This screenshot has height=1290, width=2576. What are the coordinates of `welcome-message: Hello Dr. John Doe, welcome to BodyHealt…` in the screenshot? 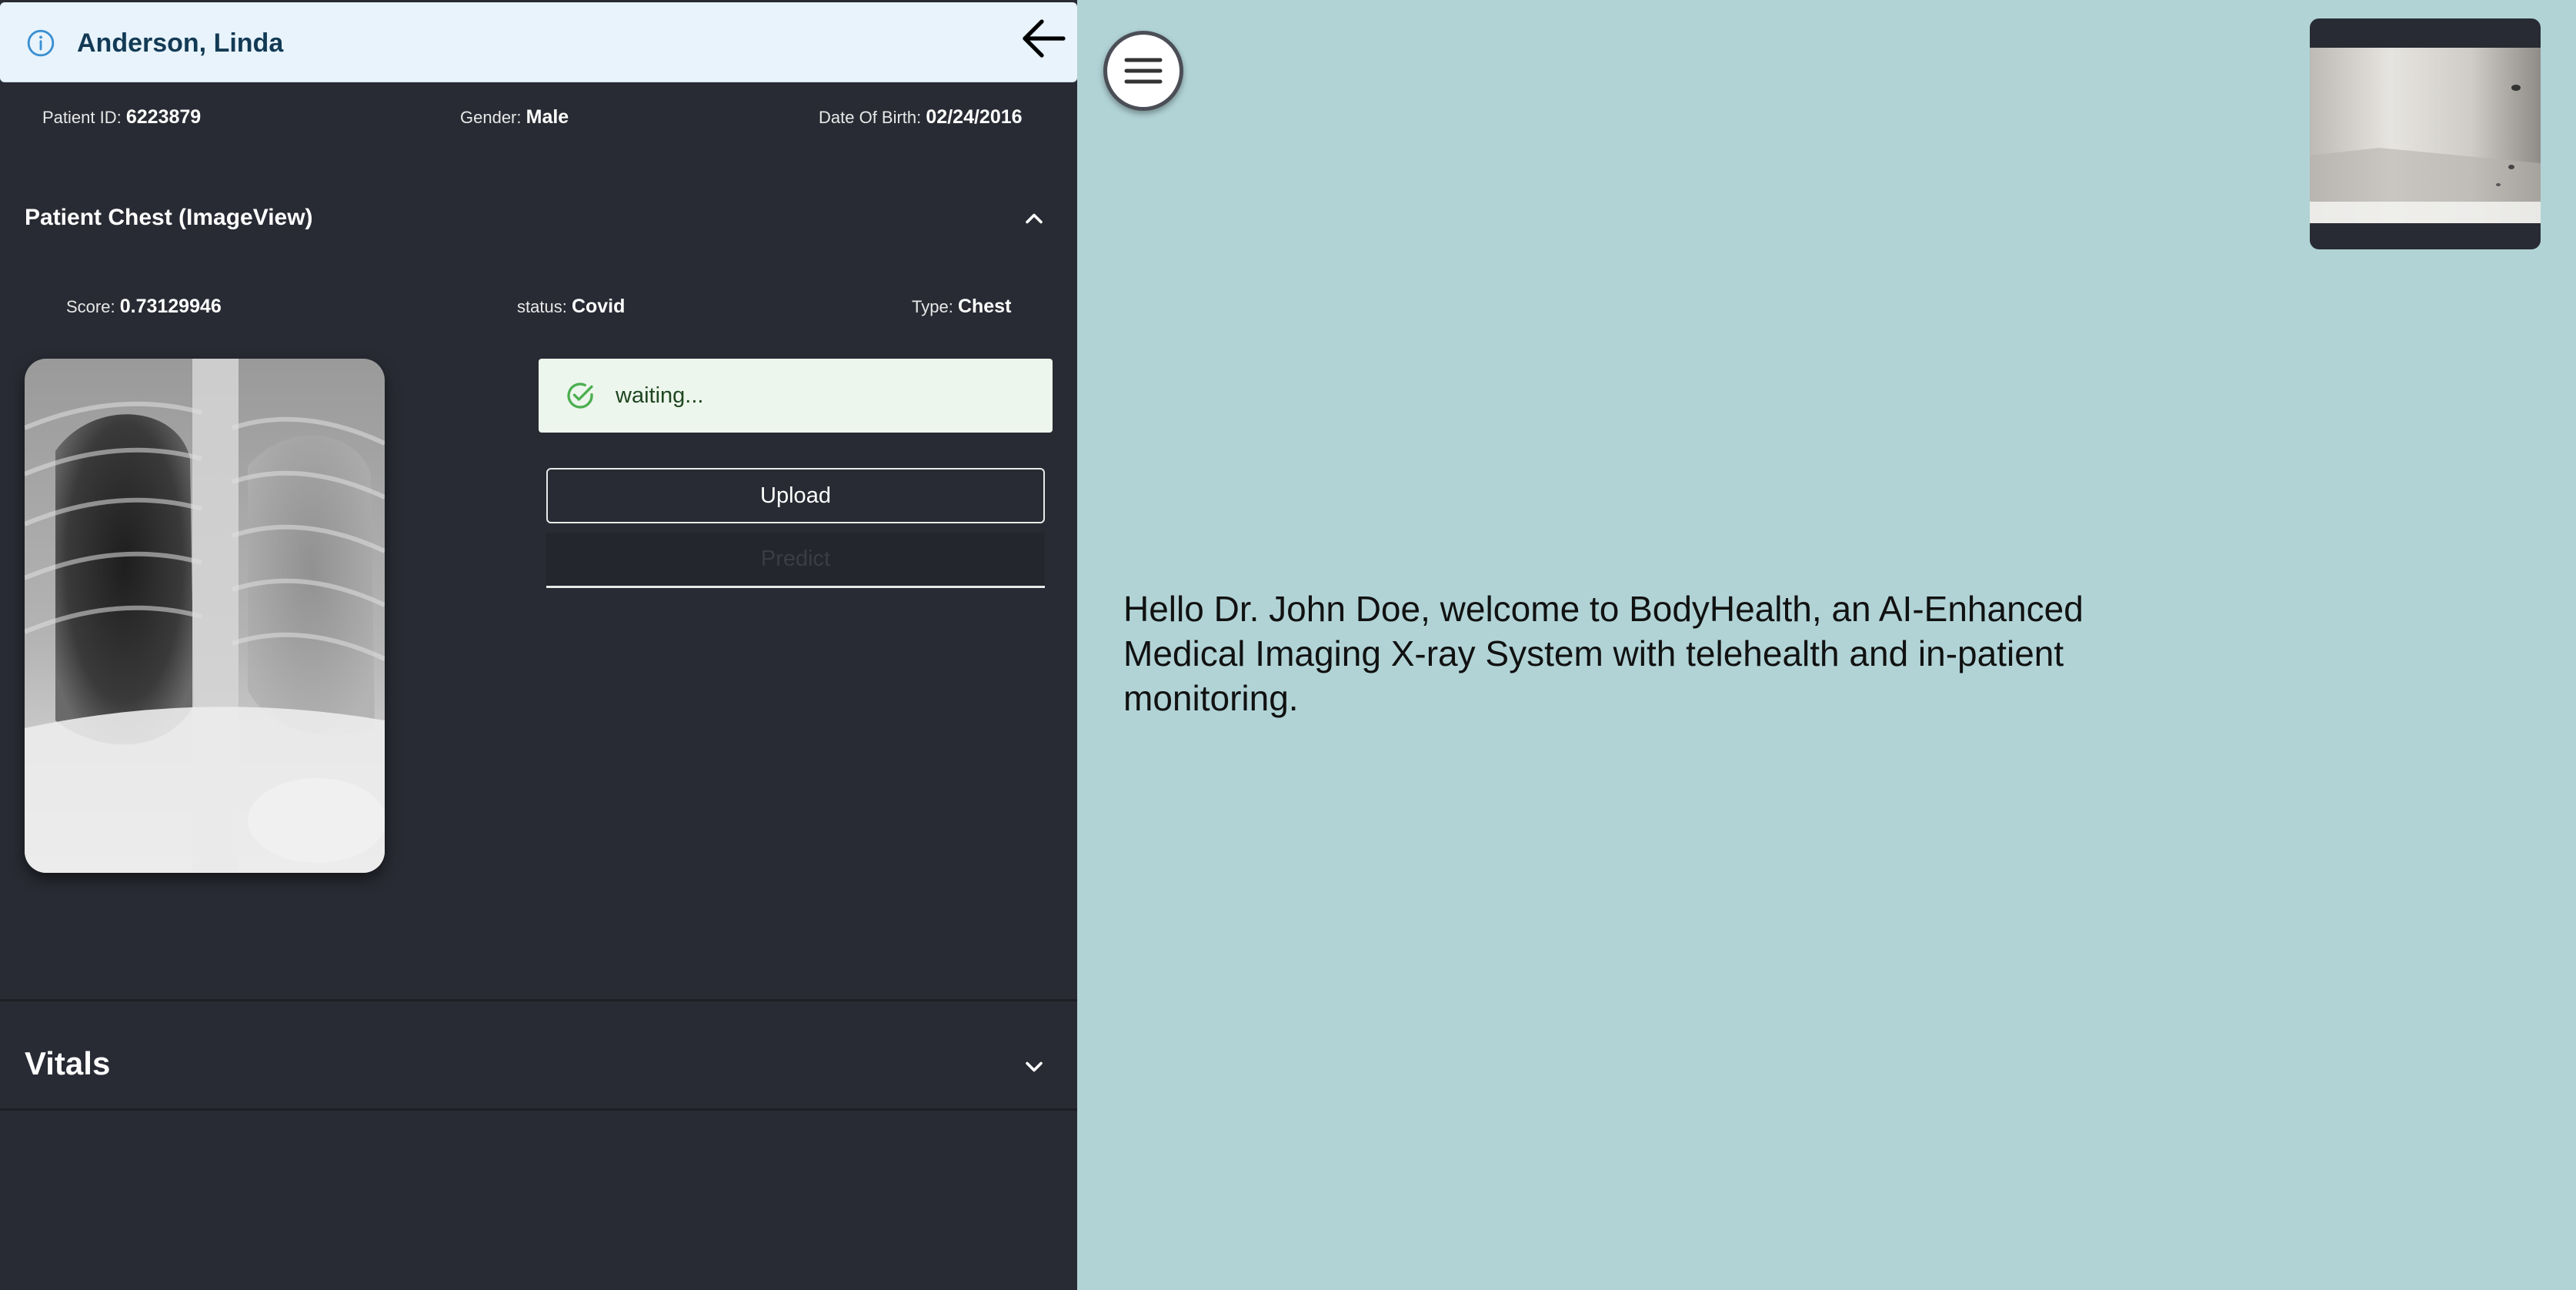 It's located at (1604, 653).